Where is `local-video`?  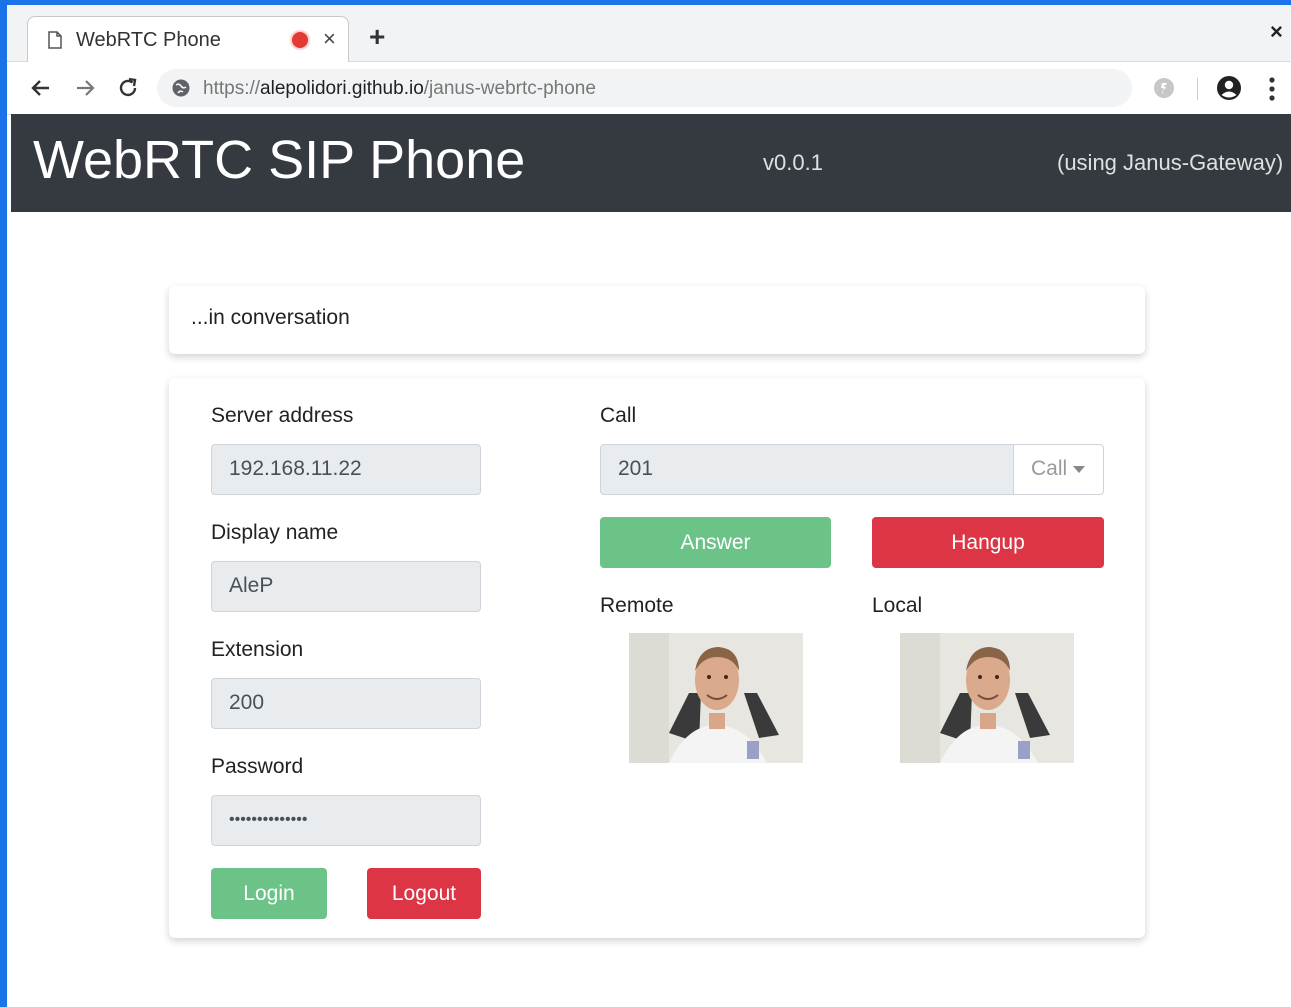 local-video is located at coordinates (987, 698).